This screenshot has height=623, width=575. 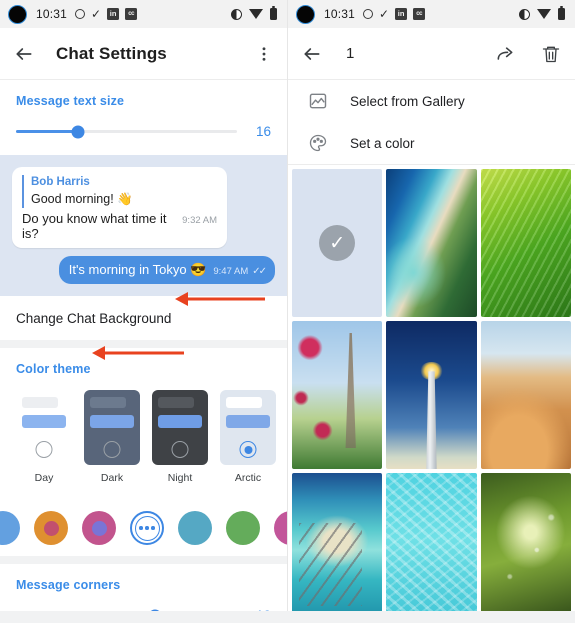 I want to click on theme-option-arctic: Arctic, so click(x=248, y=437).